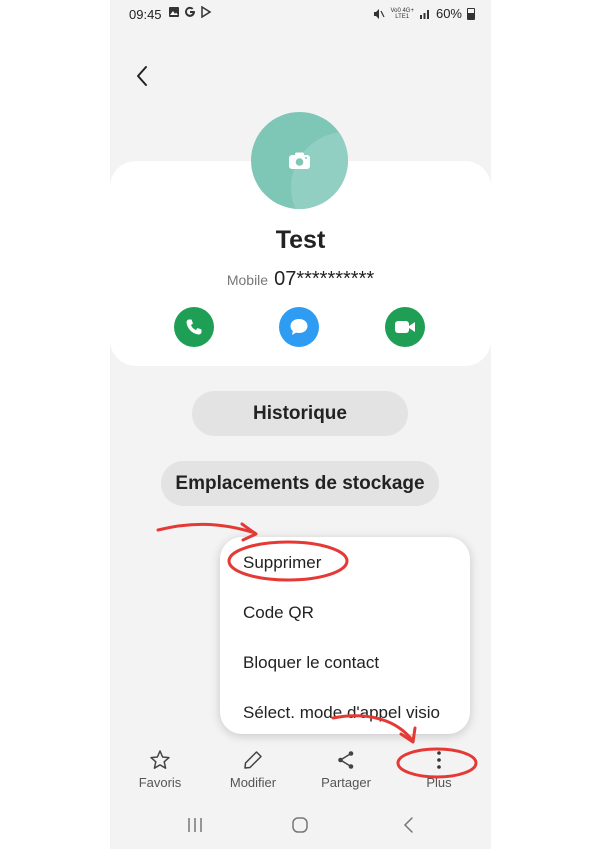 The height and width of the screenshot is (849, 600). I want to click on menu-item-delete: Supprimer, so click(282, 563).